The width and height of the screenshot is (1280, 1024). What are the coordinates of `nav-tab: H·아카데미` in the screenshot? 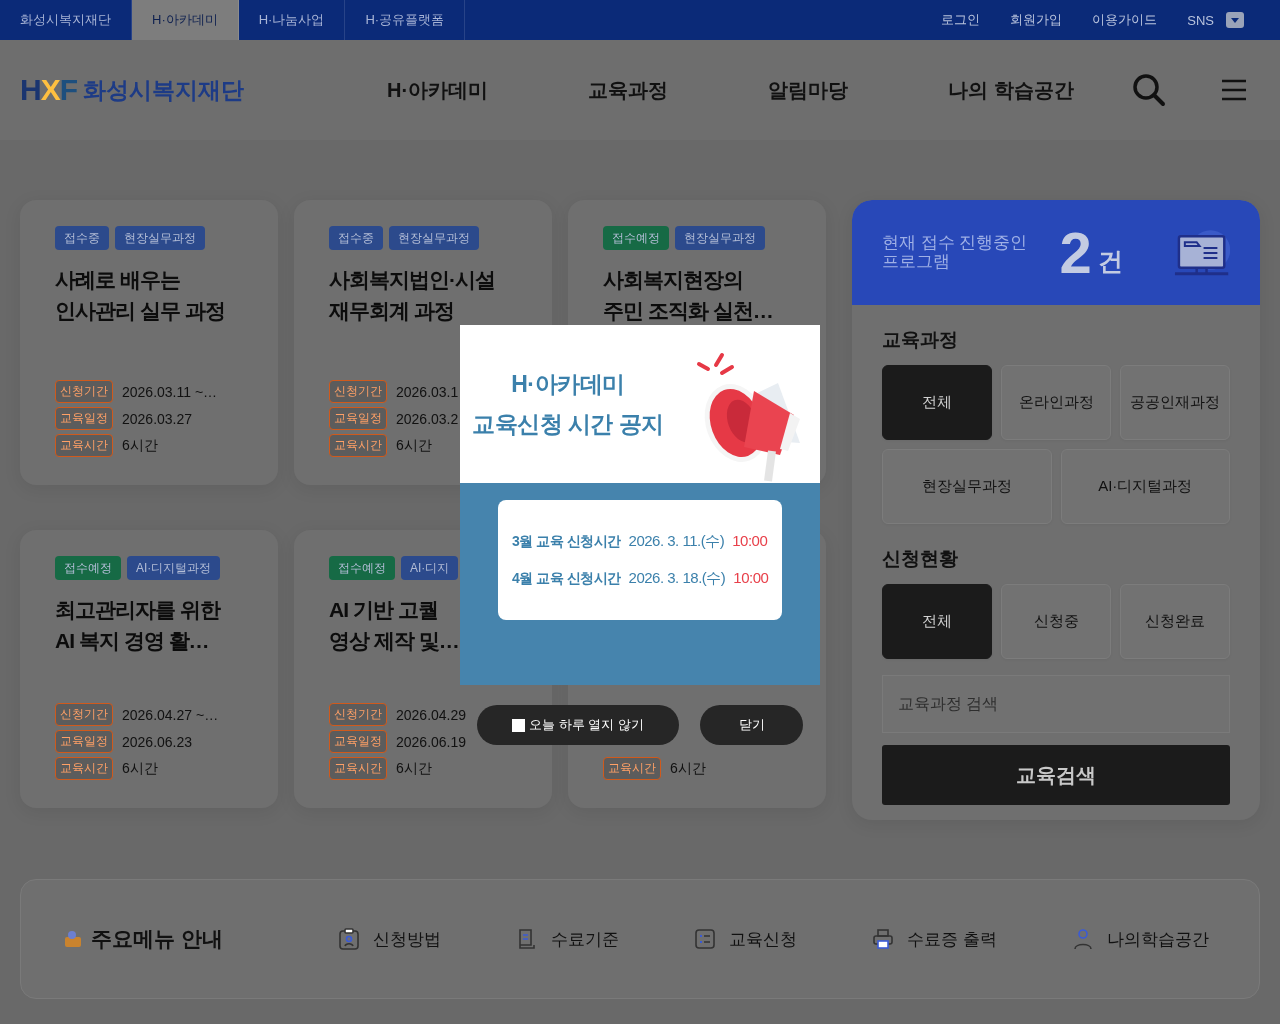 It's located at (185, 20).